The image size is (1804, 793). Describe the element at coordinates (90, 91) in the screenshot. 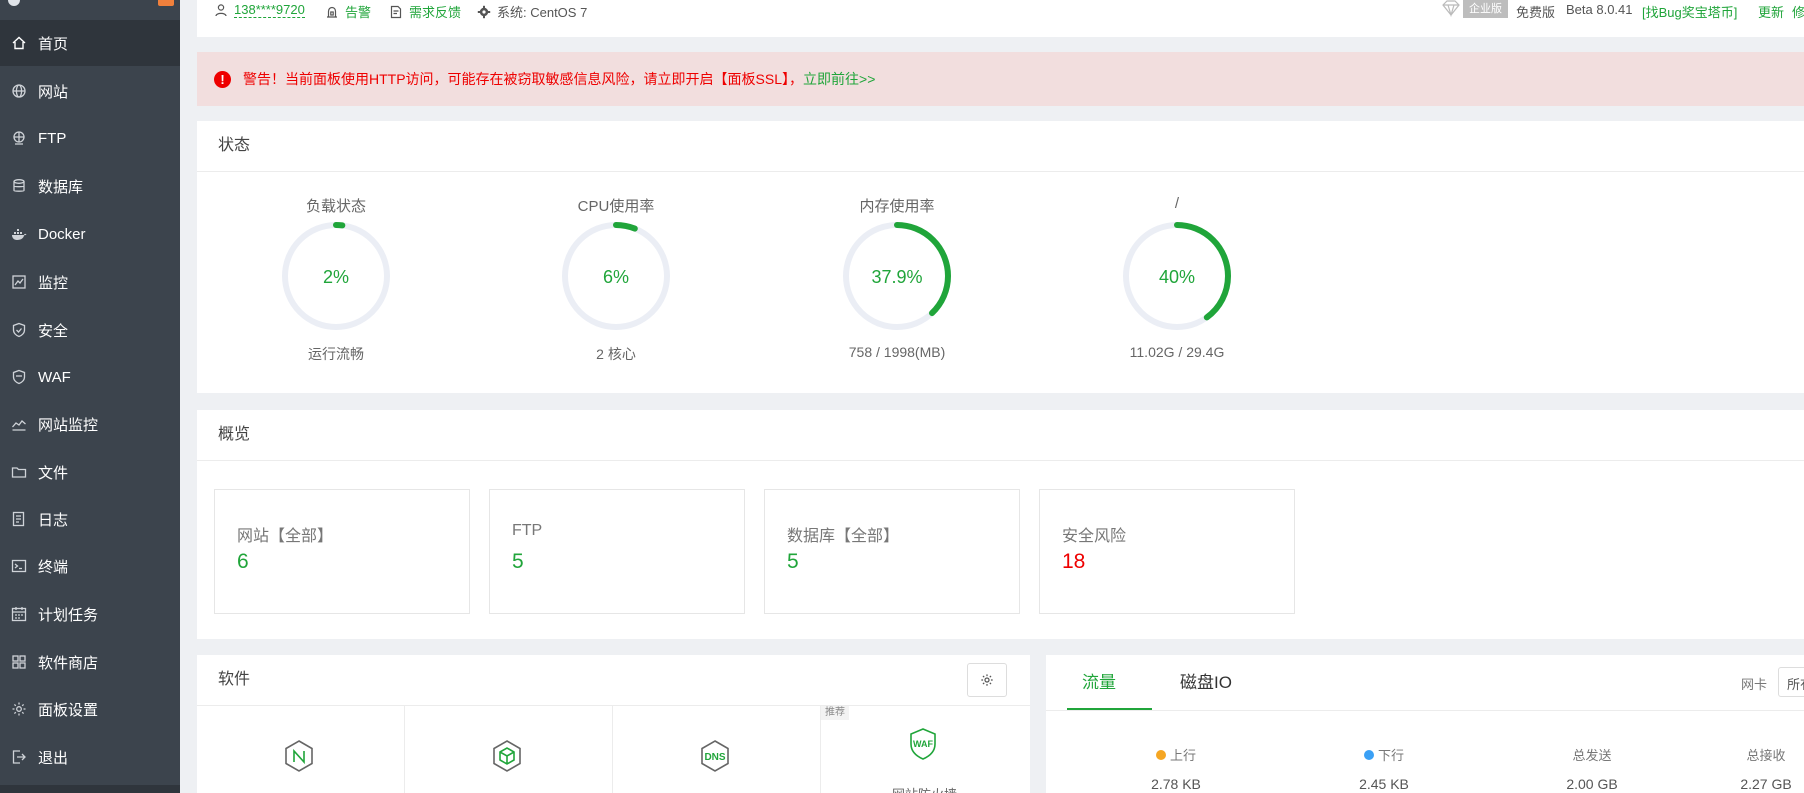

I see `sidebar-item-website: 网站` at that location.